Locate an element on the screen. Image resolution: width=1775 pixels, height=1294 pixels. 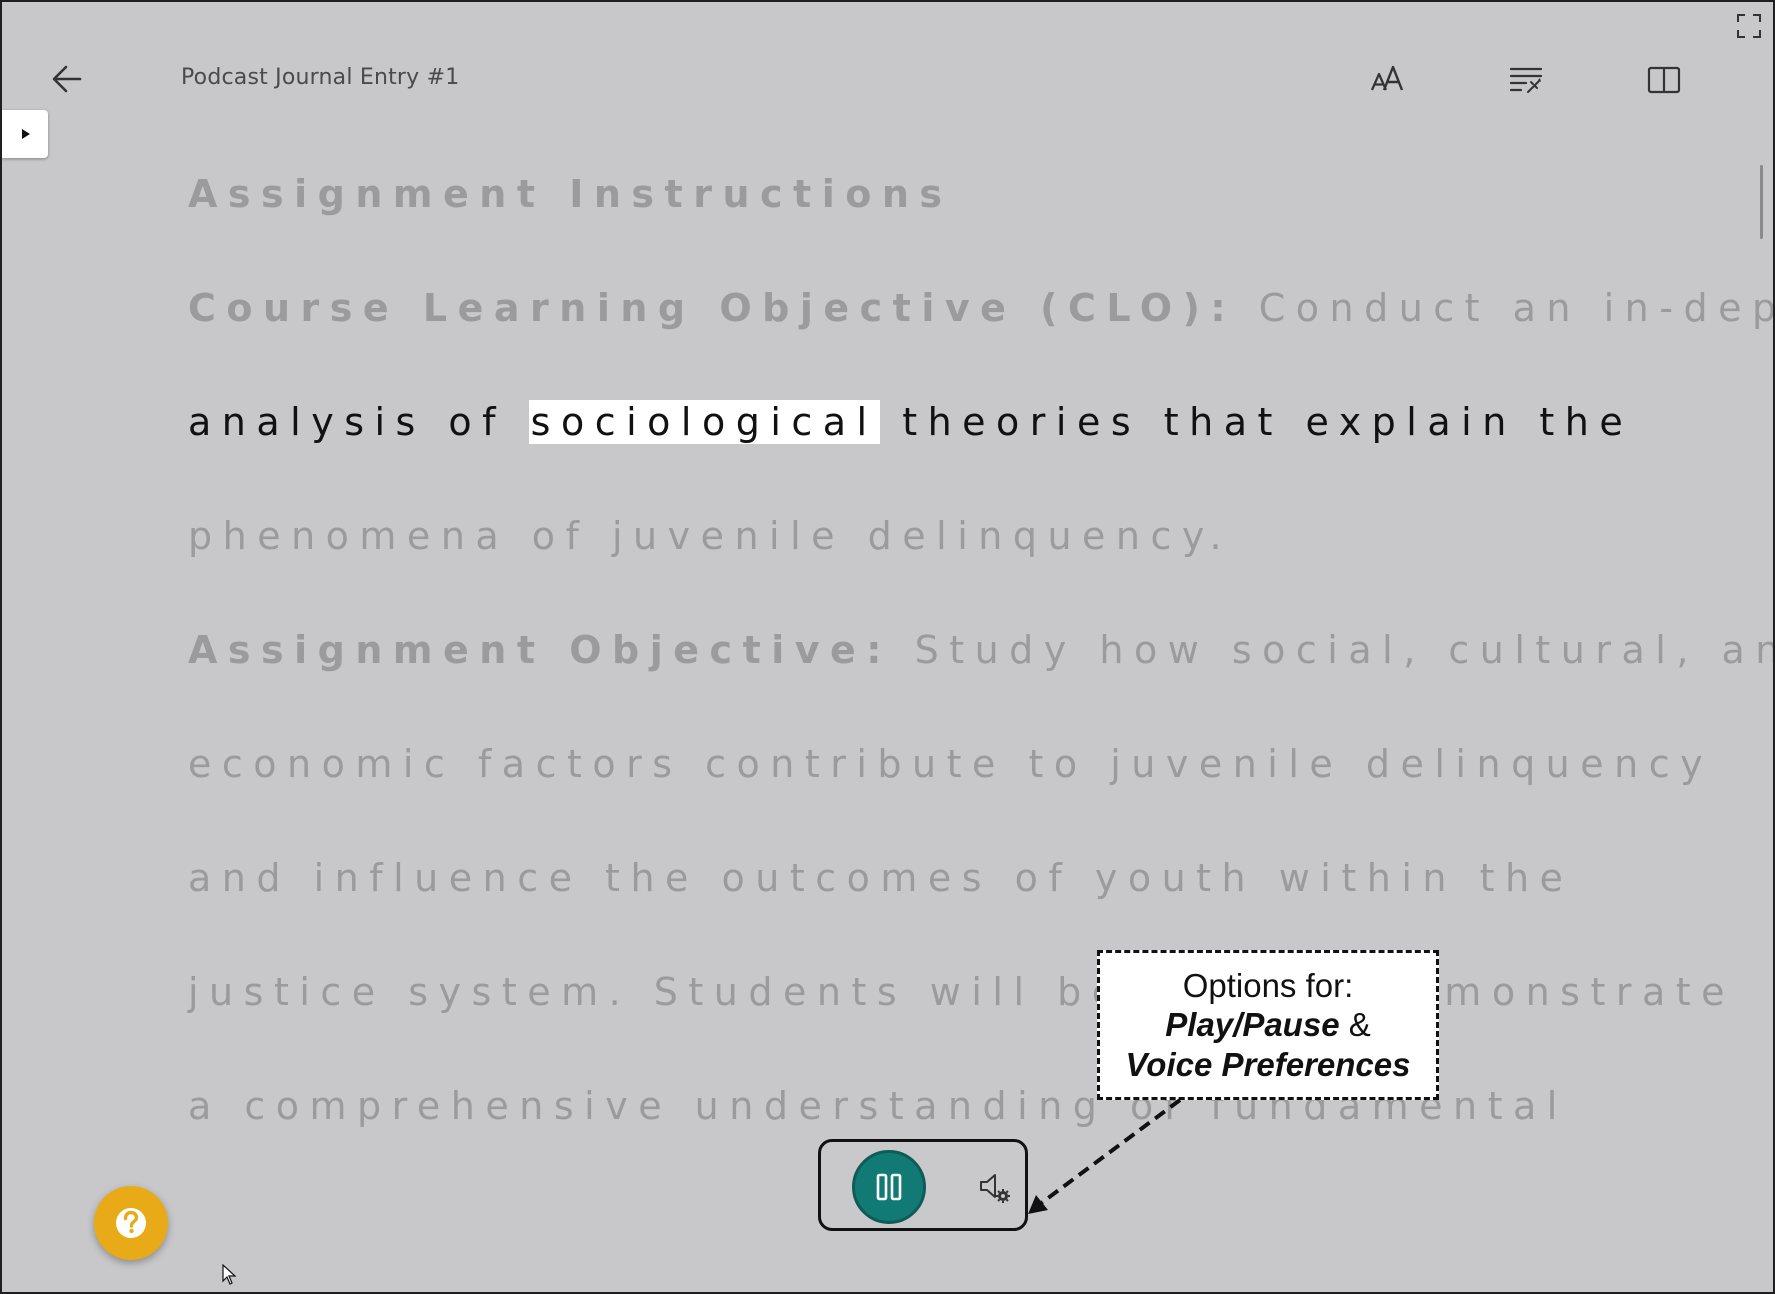
callout-play-pause: Play/Pause & is located at coordinates (1268, 1024).